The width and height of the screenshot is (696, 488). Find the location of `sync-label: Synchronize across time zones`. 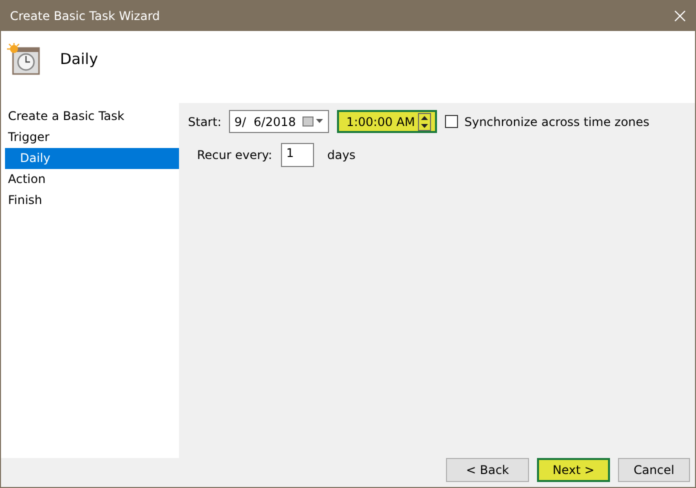

sync-label: Synchronize across time zones is located at coordinates (557, 122).